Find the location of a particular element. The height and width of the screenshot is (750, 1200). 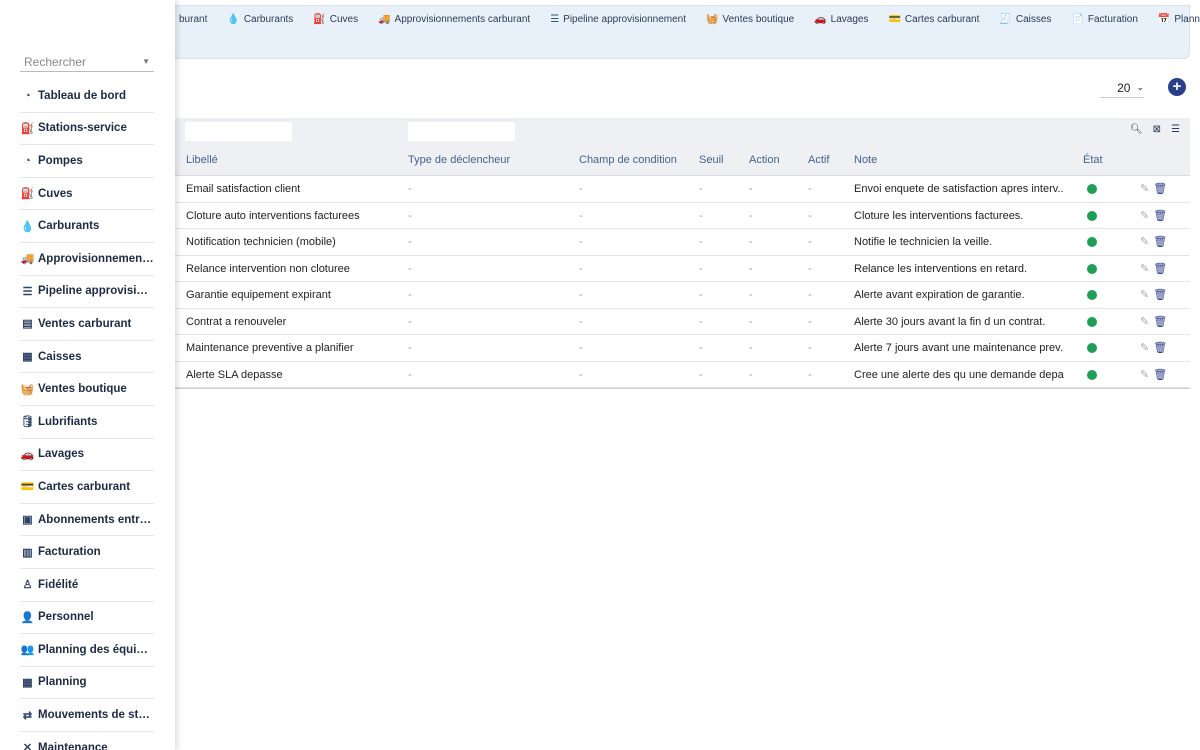

calendar-icon: ▦ is located at coordinates (27, 682).